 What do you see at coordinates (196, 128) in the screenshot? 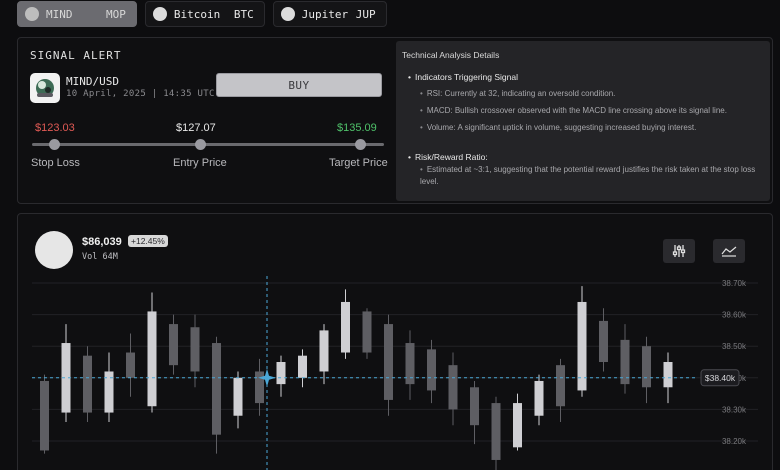
I see `entry-price-value: $127.07` at bounding box center [196, 128].